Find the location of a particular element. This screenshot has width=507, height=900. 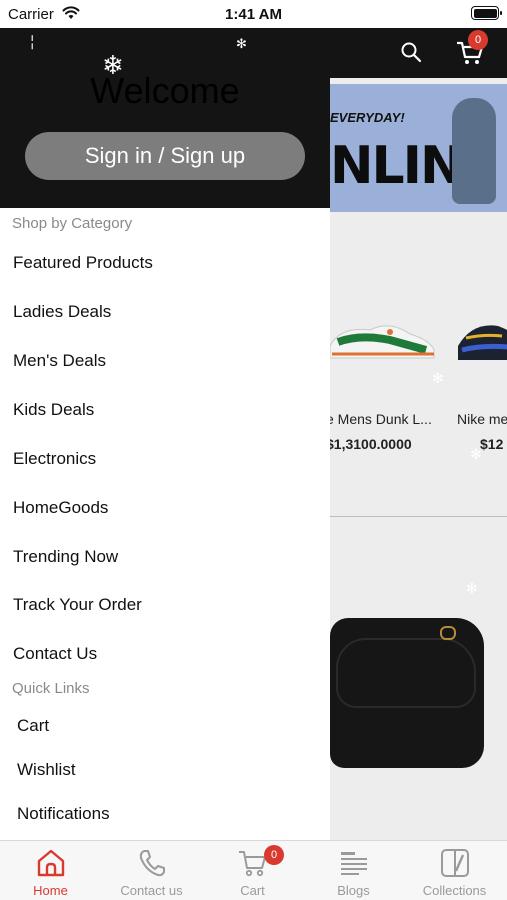

bag-flap-detail is located at coordinates (406, 673).